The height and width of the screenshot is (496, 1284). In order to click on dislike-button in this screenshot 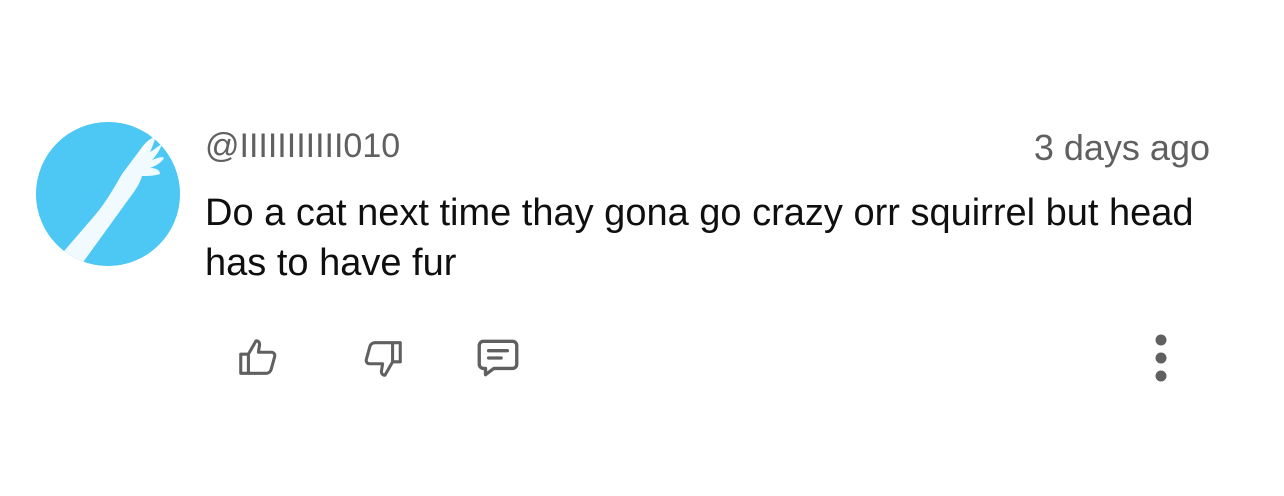, I will do `click(383, 358)`.